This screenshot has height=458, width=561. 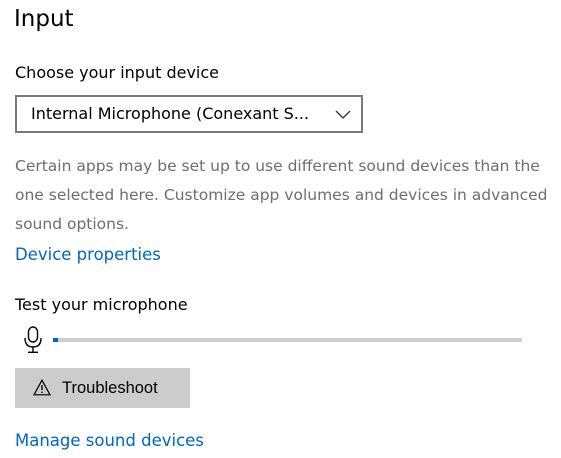 I want to click on troubleshoot-button: Troubleshoot, so click(x=102, y=388).